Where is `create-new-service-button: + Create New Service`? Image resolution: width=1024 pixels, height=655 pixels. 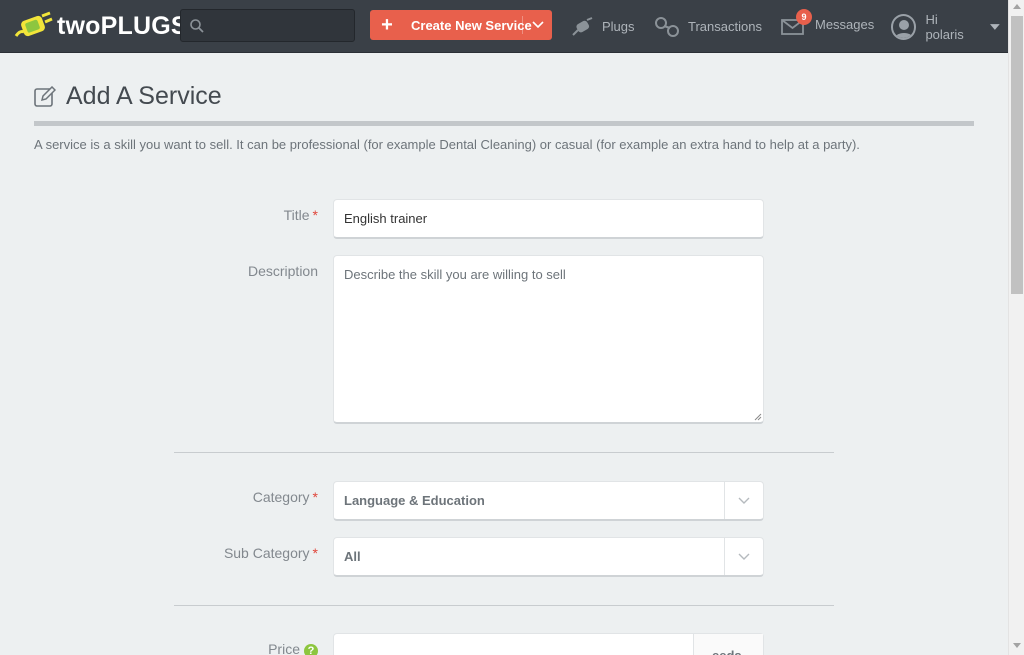 create-new-service-button: + Create New Service is located at coordinates (461, 25).